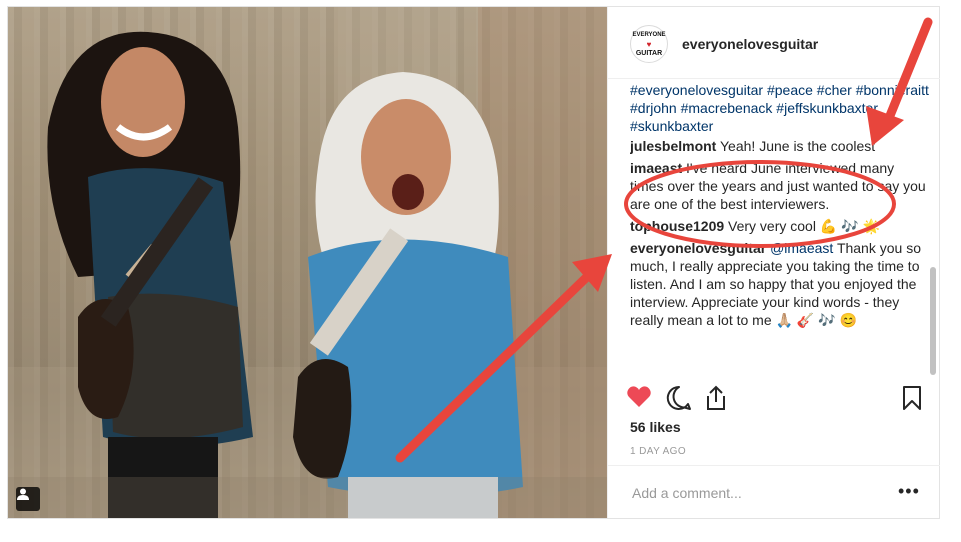  Describe the element at coordinates (933, 231) in the screenshot. I see `comments-scrollbar` at that location.